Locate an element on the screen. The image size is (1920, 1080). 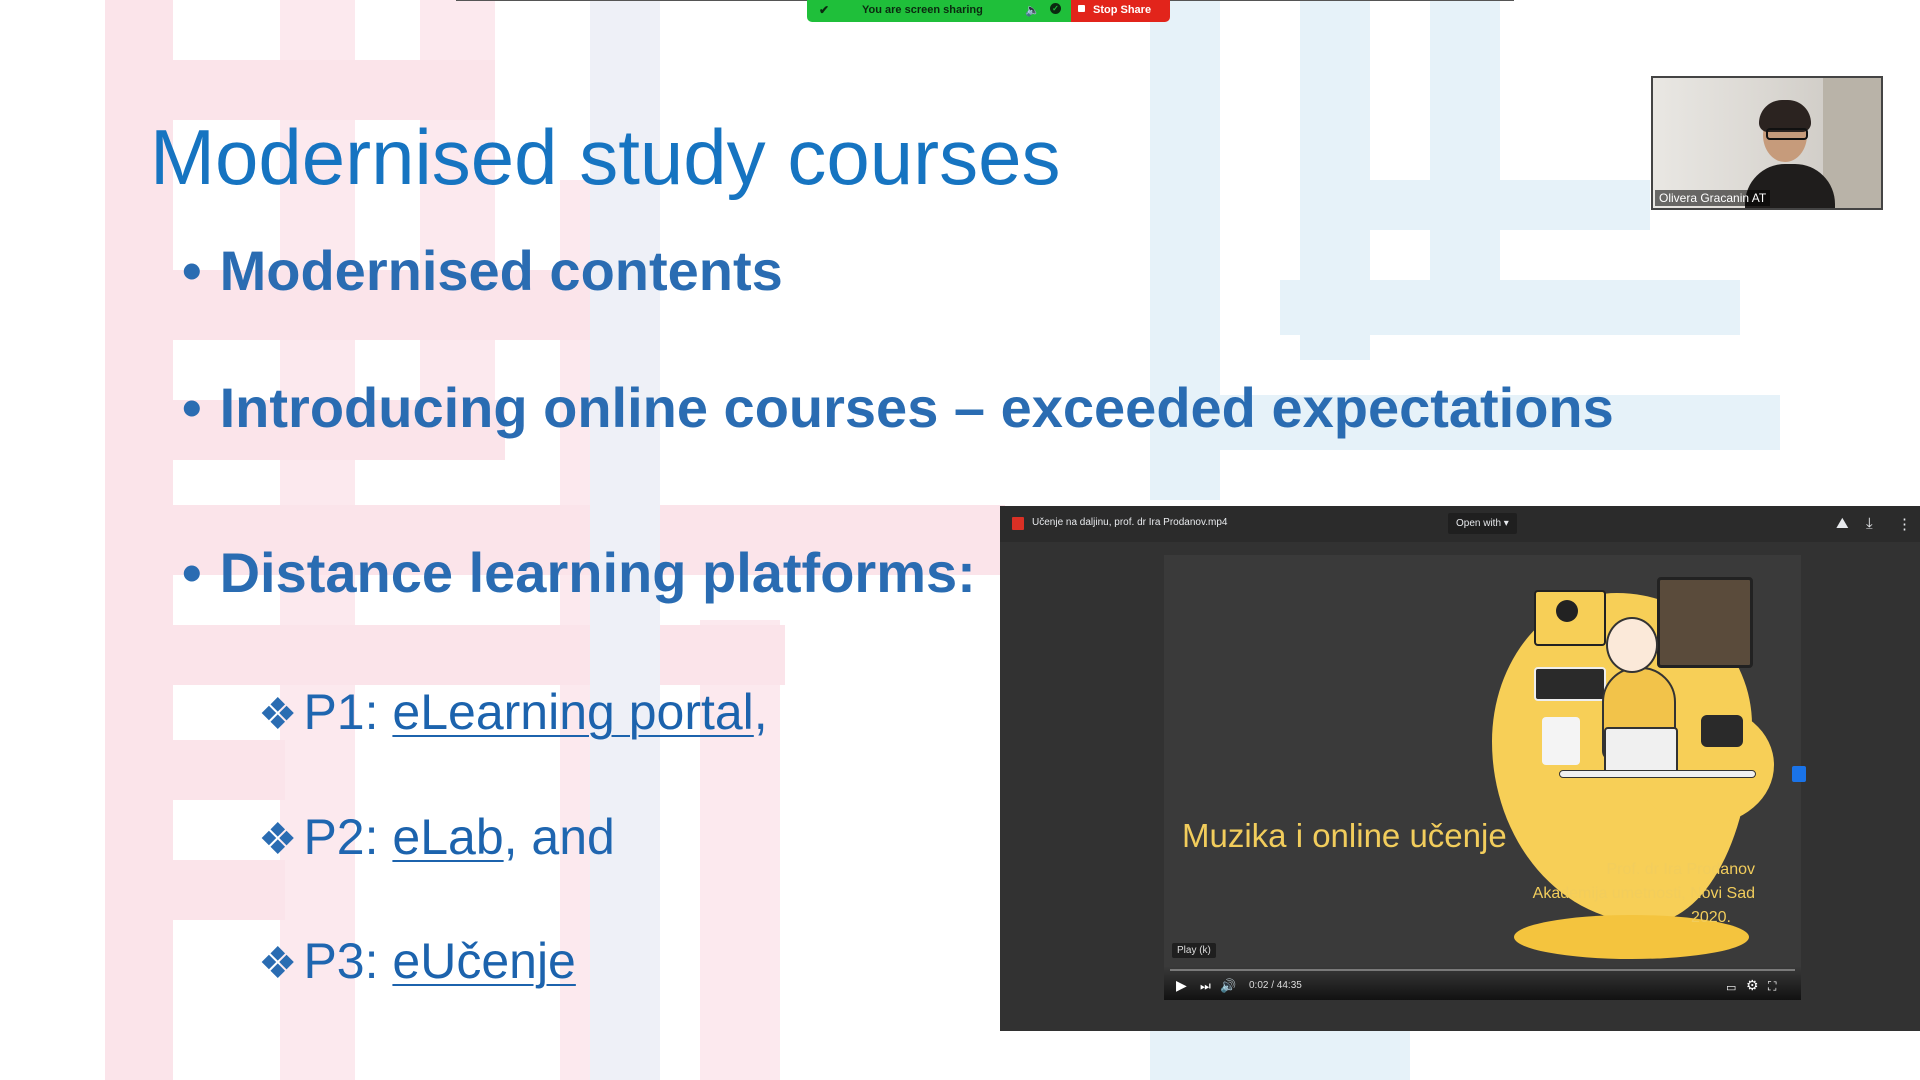
share-status: ✔ You are screen sharing 🔈 ✓ is located at coordinates (939, 11).